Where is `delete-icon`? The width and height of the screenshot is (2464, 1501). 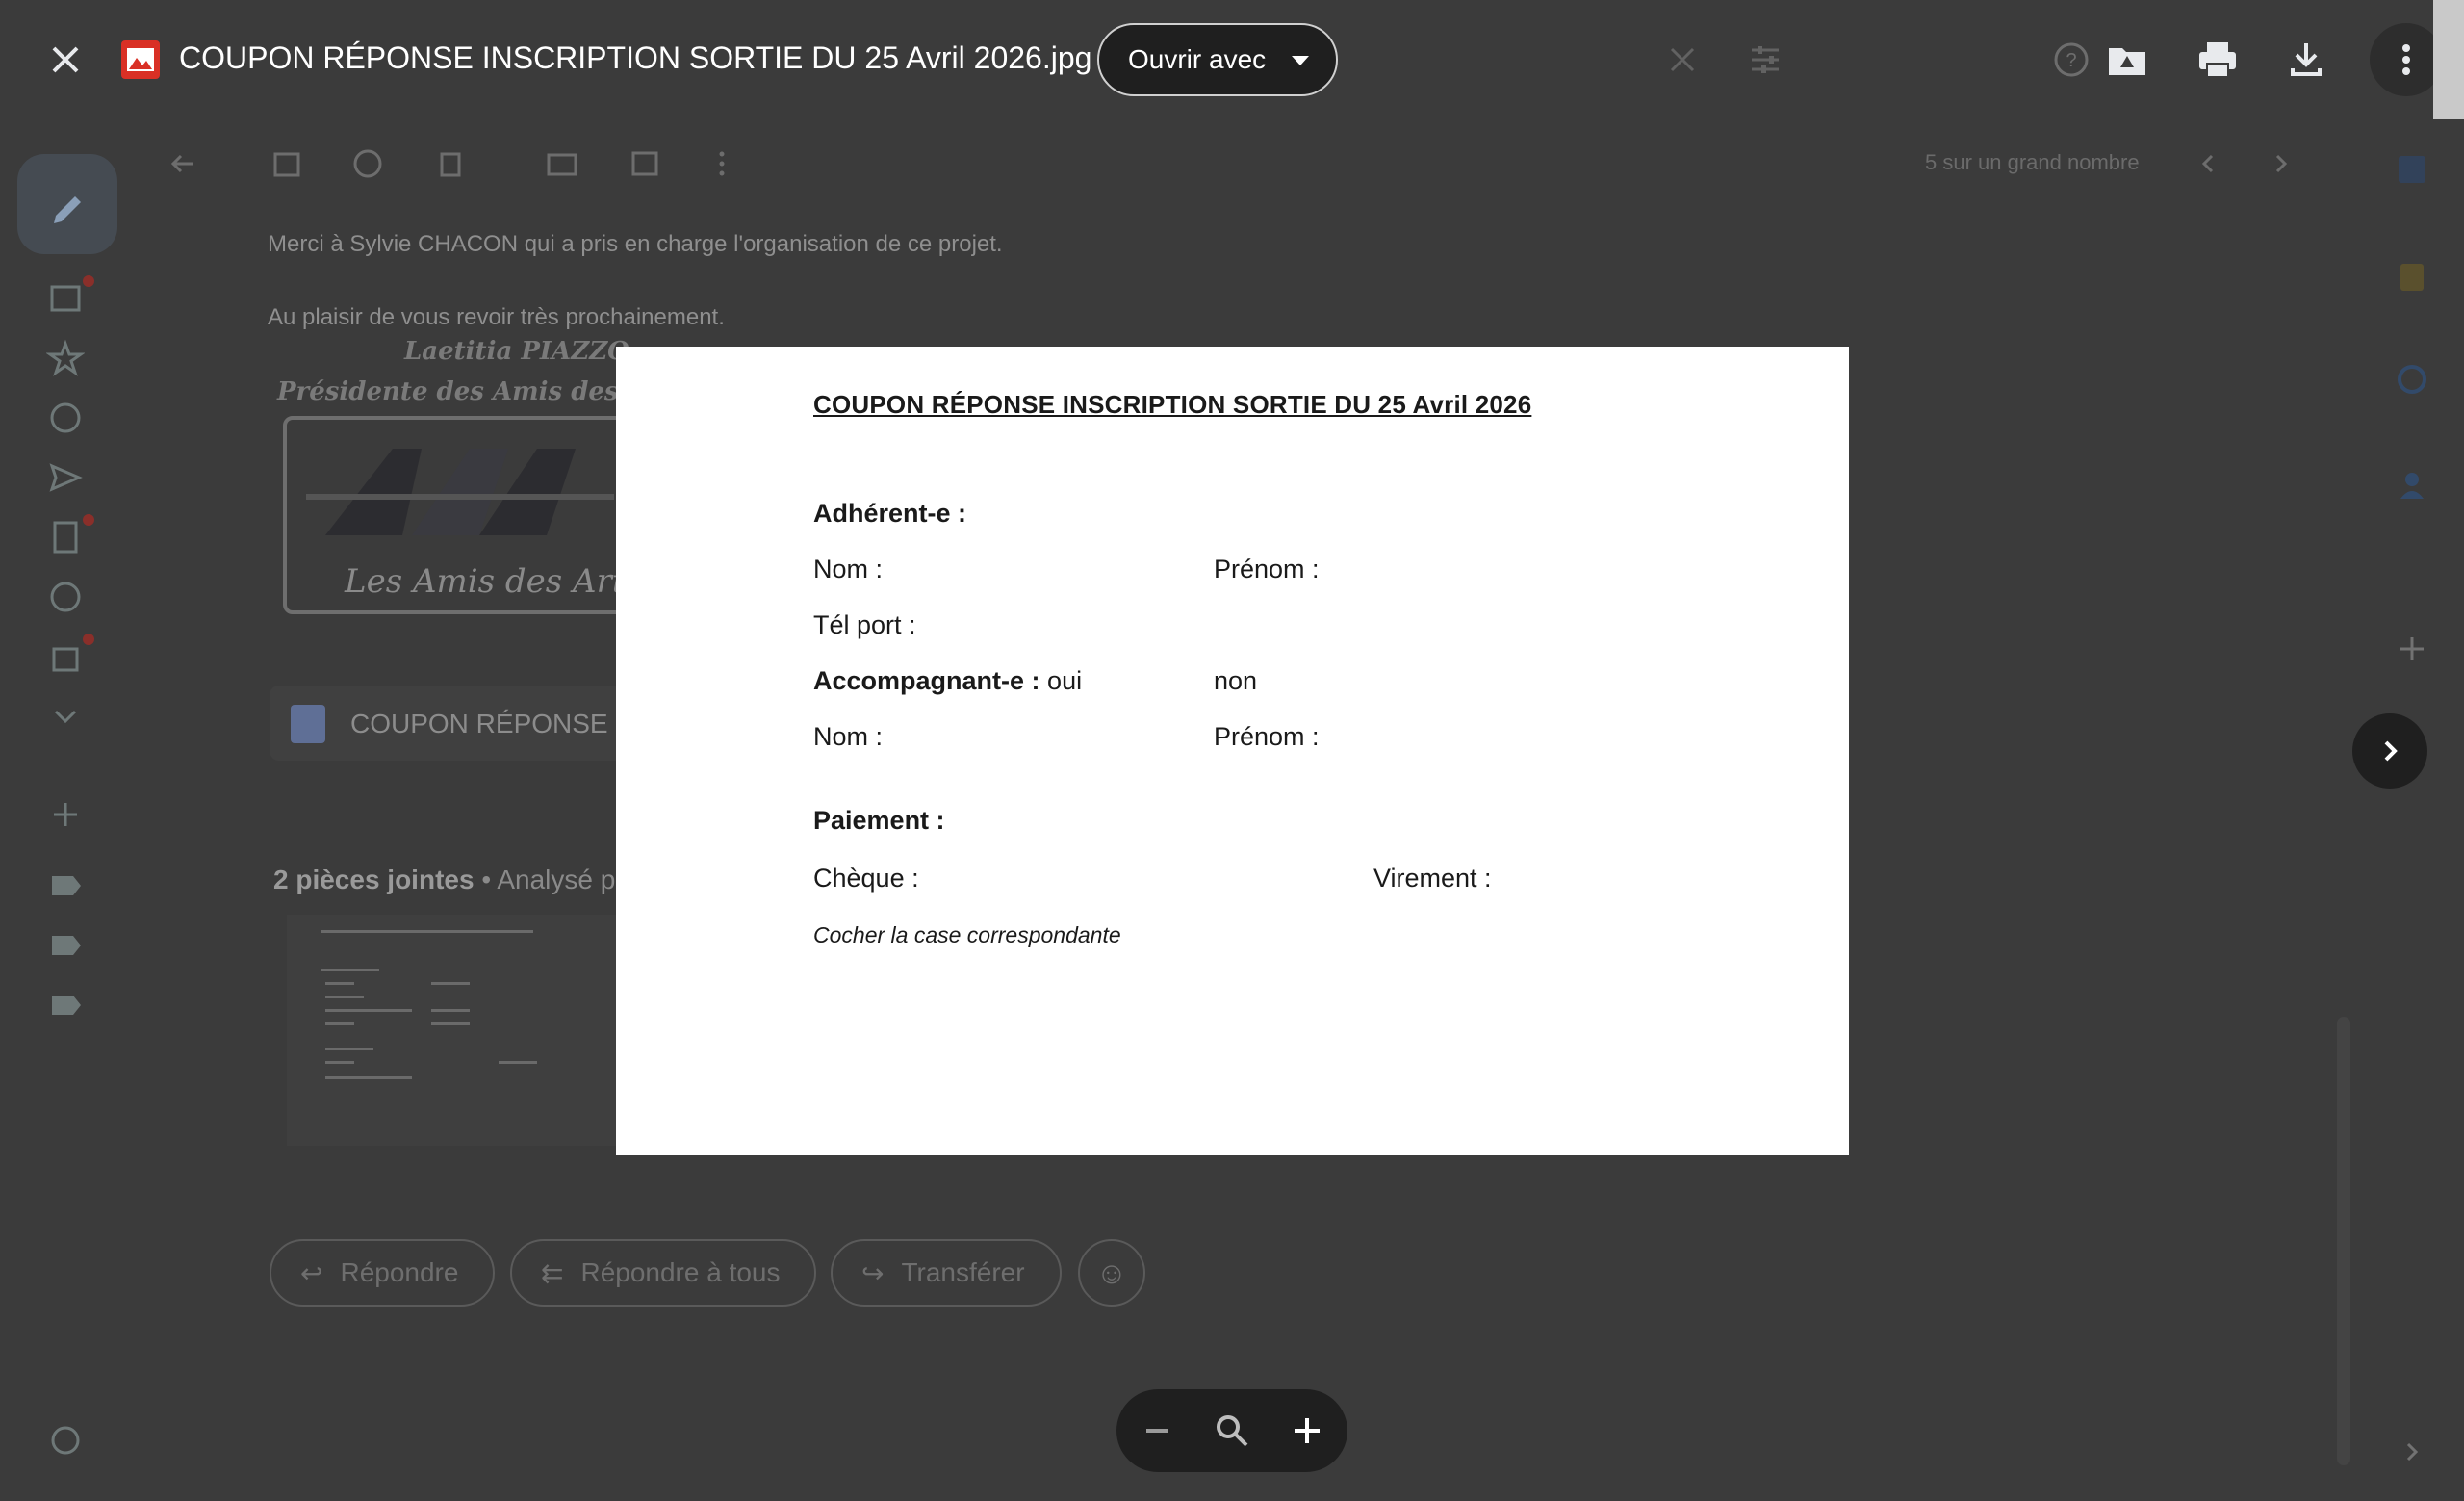
delete-icon is located at coordinates (450, 164).